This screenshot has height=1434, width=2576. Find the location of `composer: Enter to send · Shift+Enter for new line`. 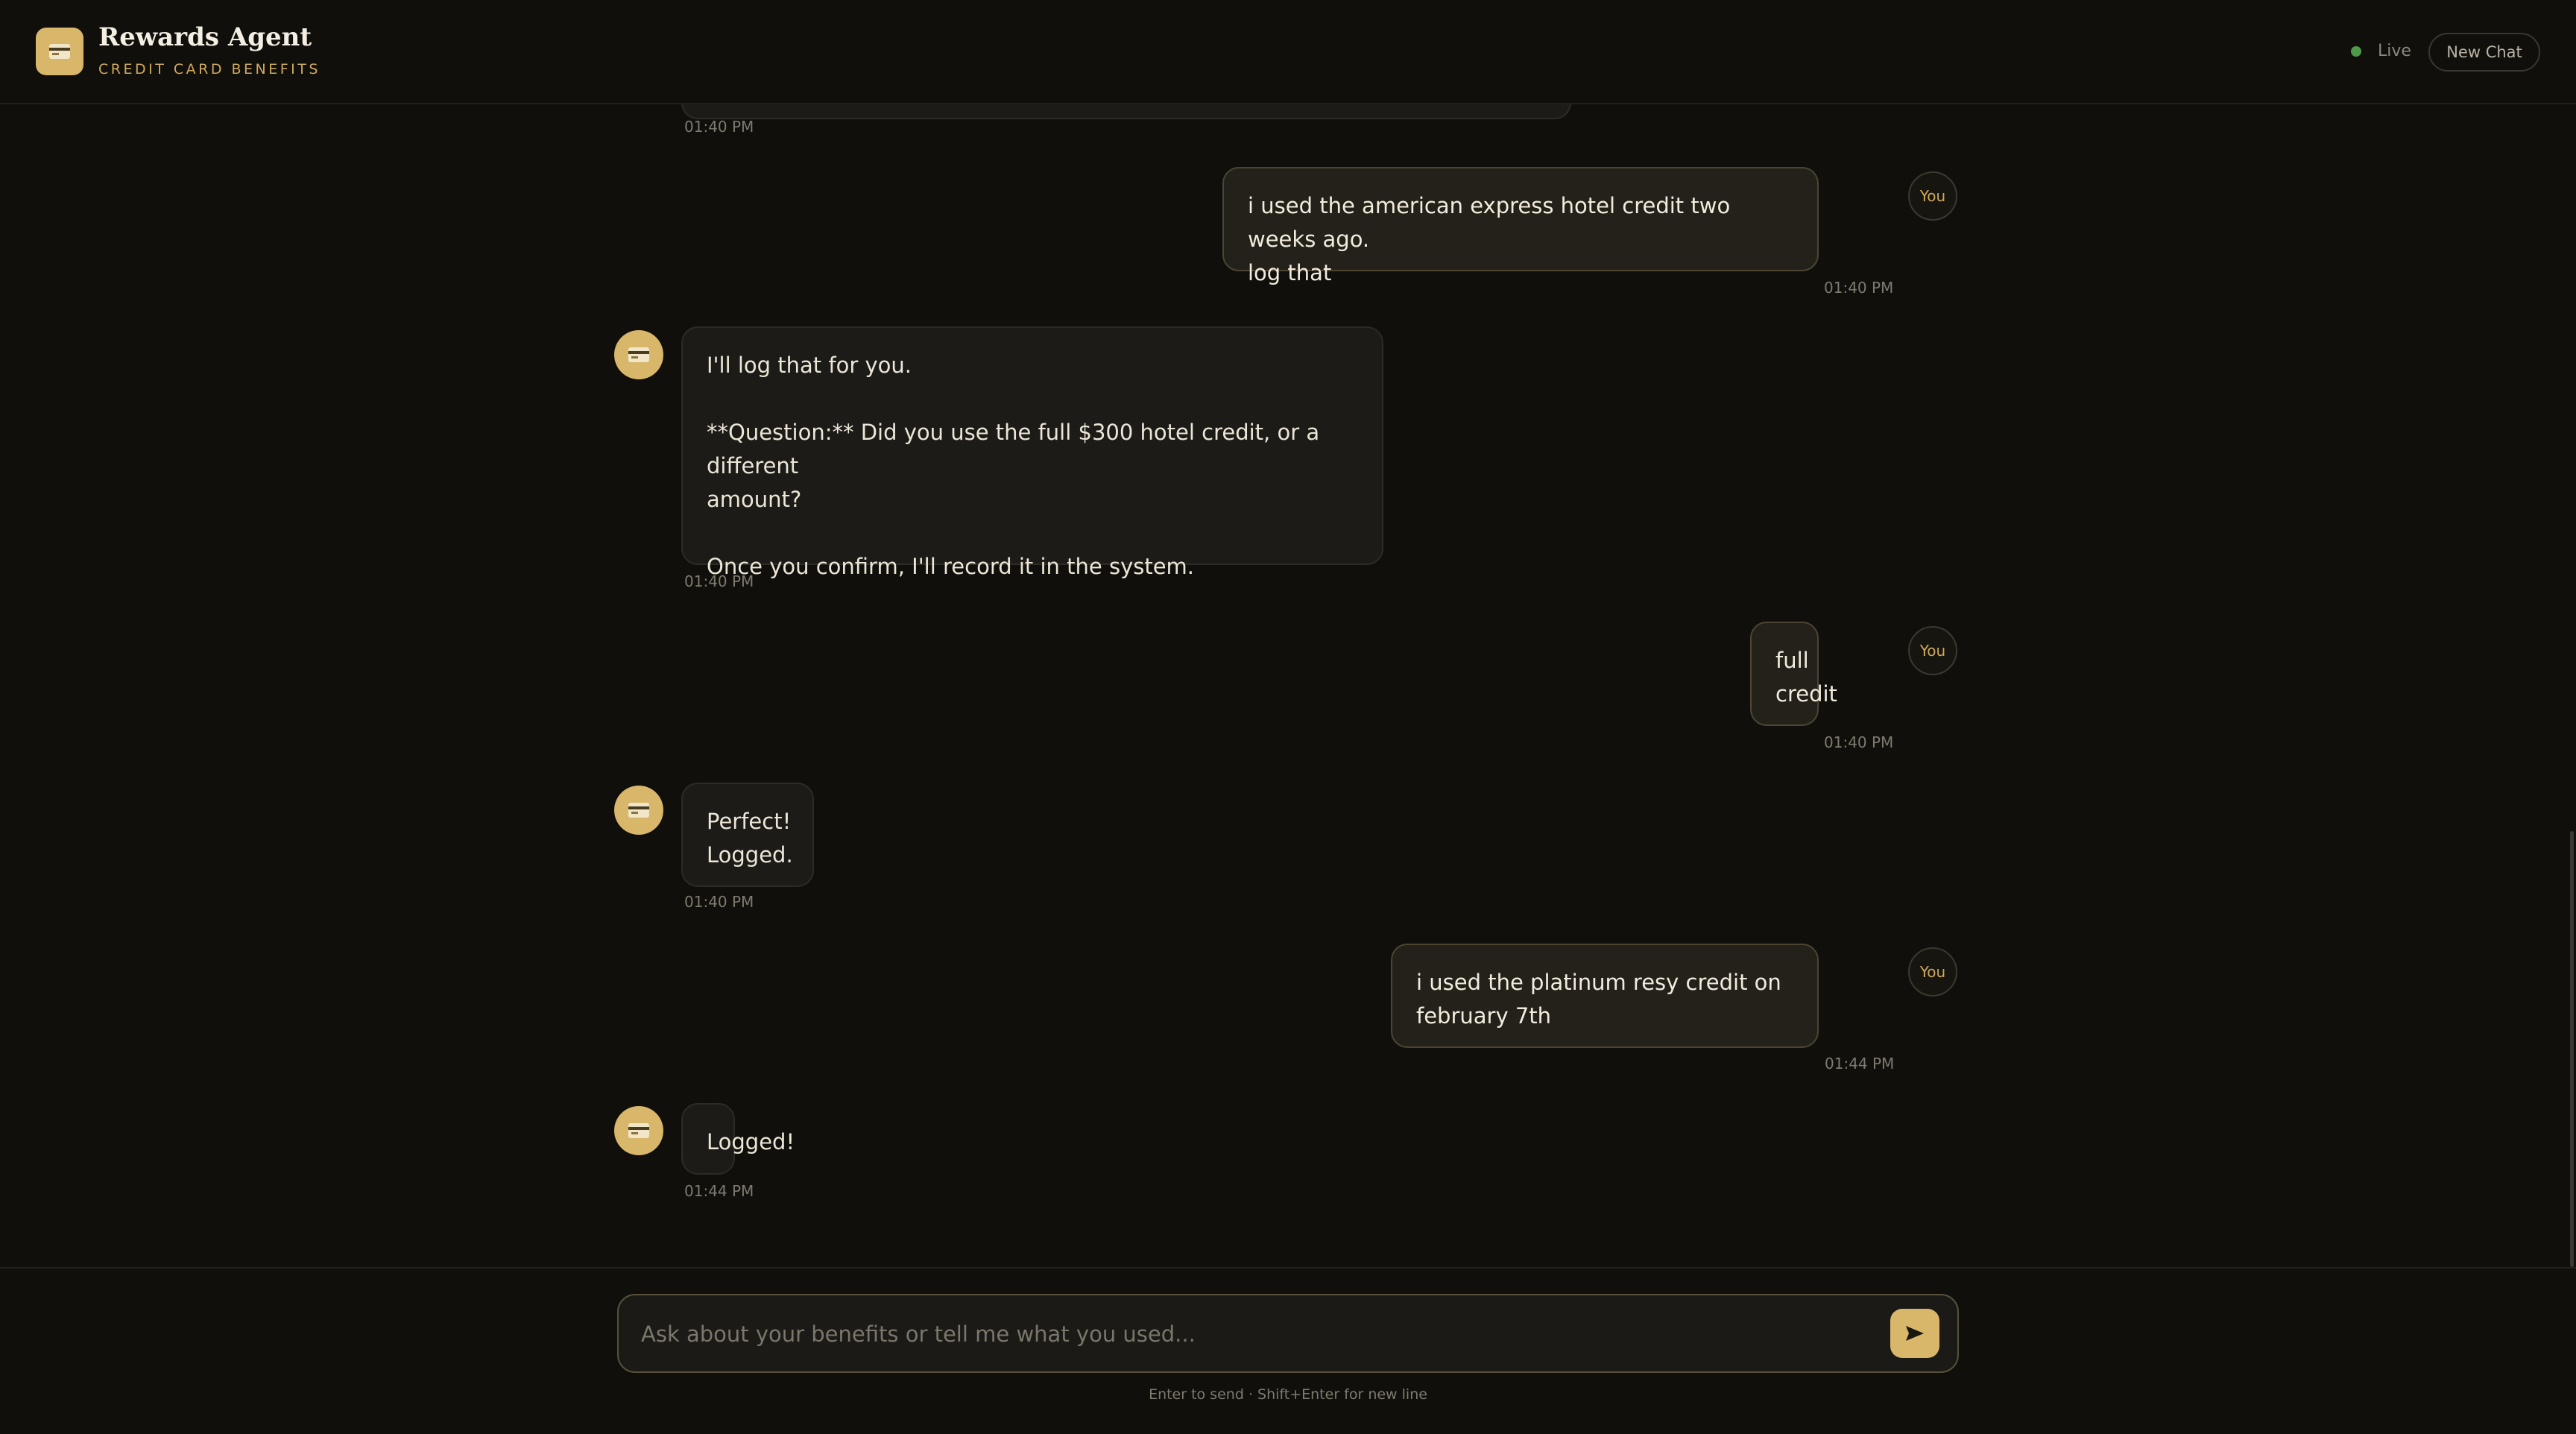

composer: Enter to send · Shift+Enter for new line is located at coordinates (1288, 1350).